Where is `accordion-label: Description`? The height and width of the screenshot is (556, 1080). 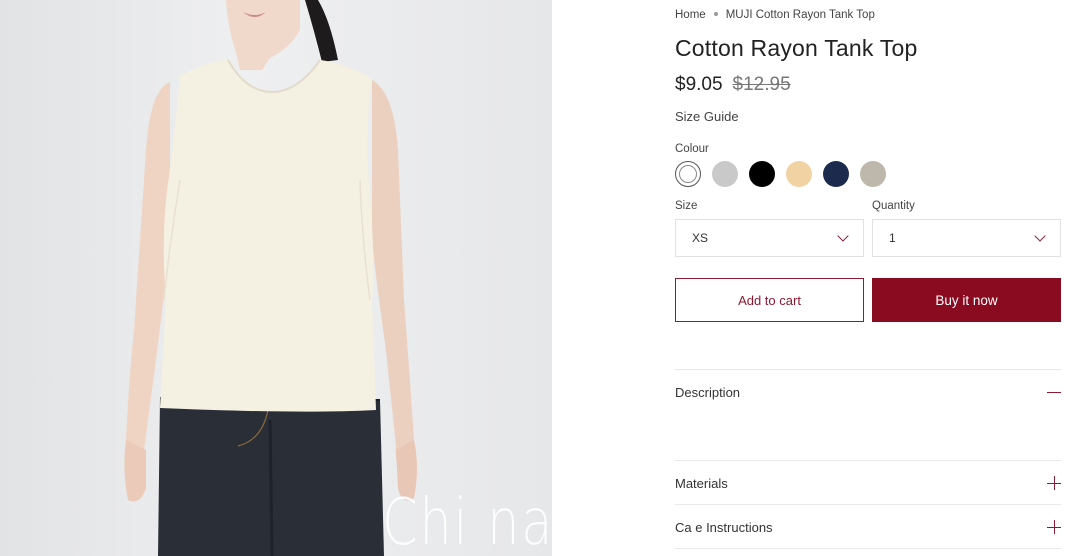 accordion-label: Description is located at coordinates (708, 392).